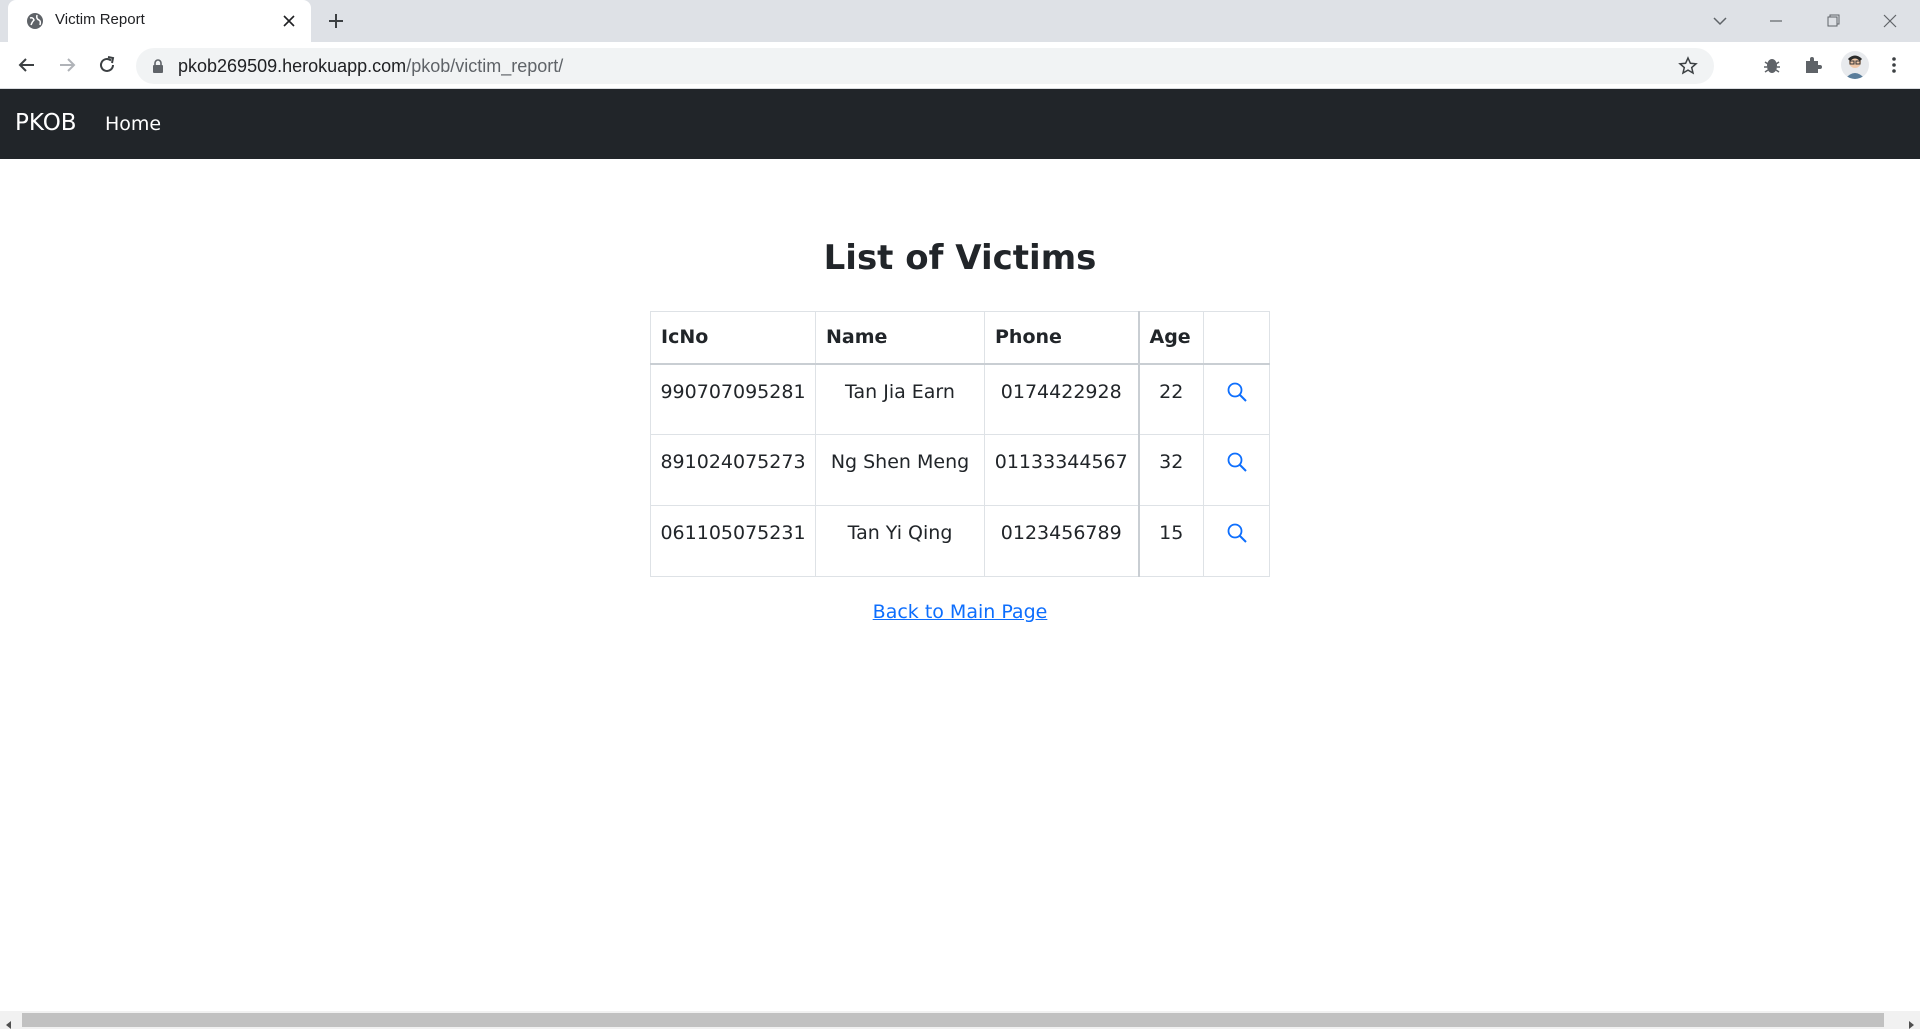  I want to click on cell-phone: 0123456789, so click(1061, 541).